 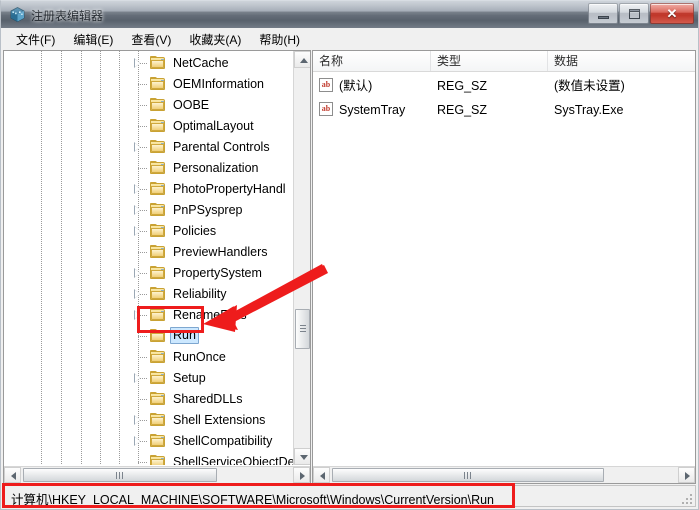 I want to click on tree-item-photopropertyhandl: PhotoPropertyHandl, so click(x=148, y=189).